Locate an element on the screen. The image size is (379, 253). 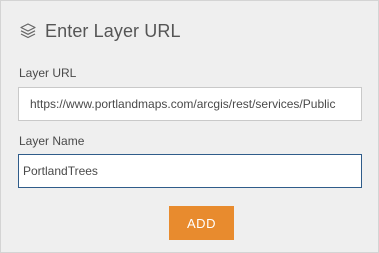
add-button: ADD is located at coordinates (201, 223).